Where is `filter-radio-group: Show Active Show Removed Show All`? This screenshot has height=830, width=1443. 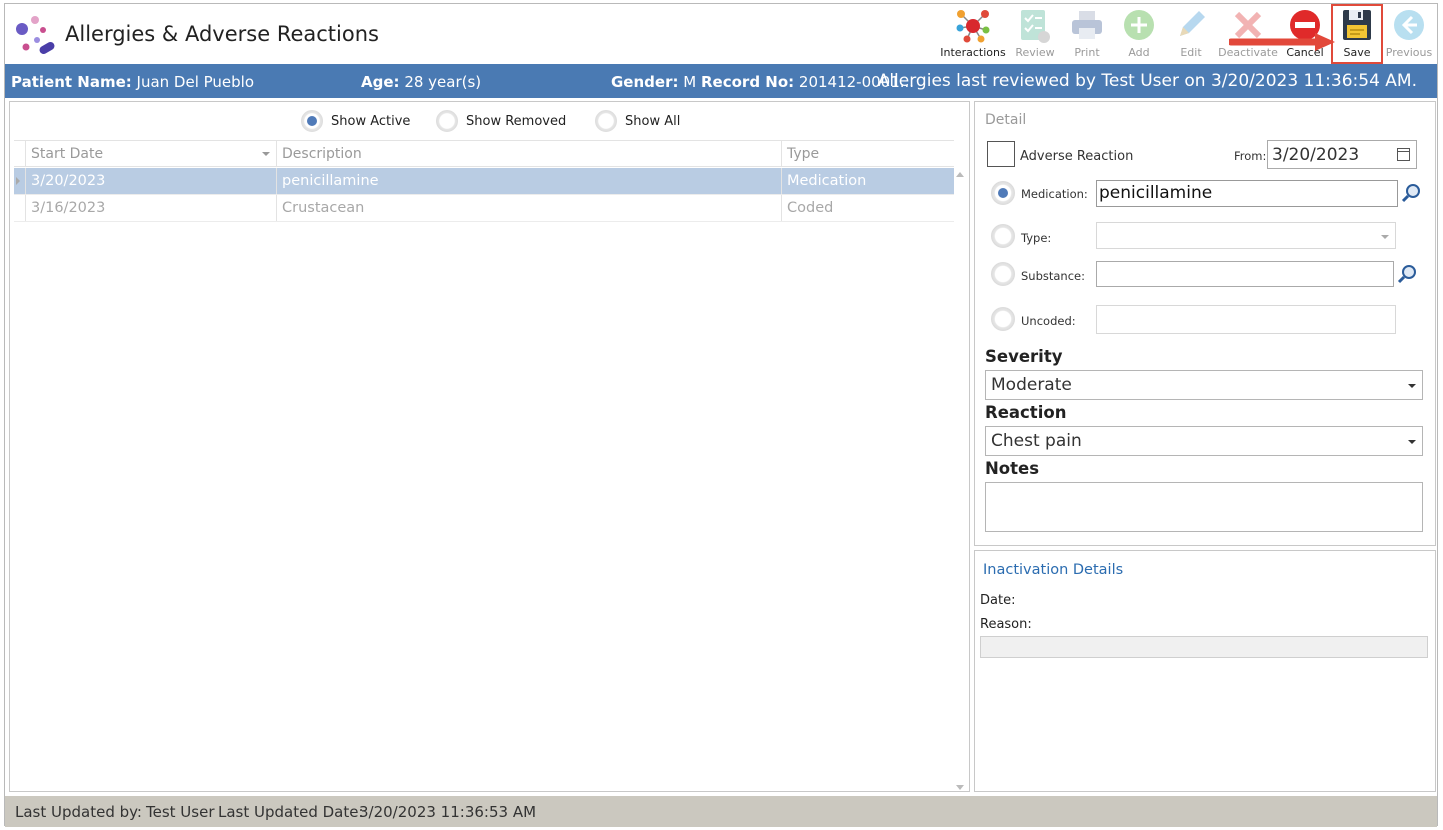 filter-radio-group: Show Active Show Removed Show All is located at coordinates (489, 122).